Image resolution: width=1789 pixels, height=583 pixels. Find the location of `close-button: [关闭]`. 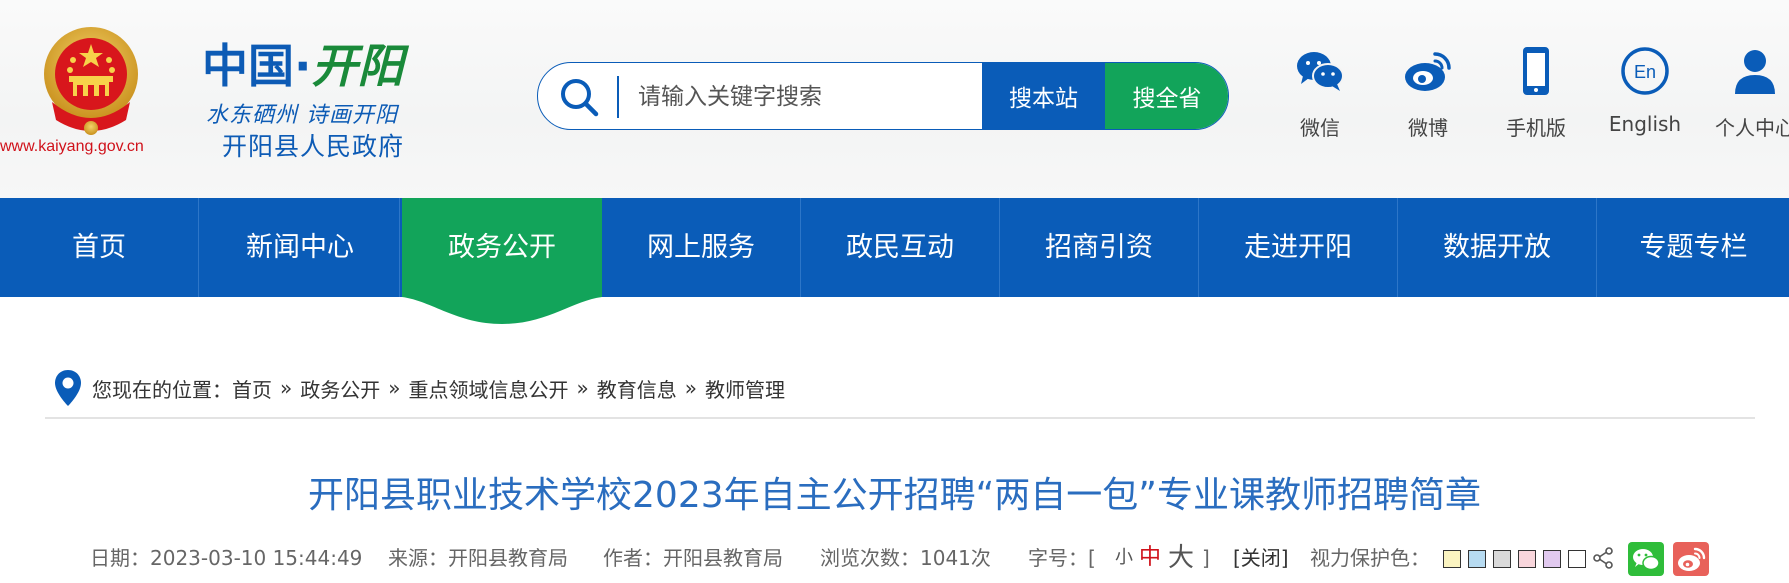

close-button: [关闭] is located at coordinates (1261, 558).